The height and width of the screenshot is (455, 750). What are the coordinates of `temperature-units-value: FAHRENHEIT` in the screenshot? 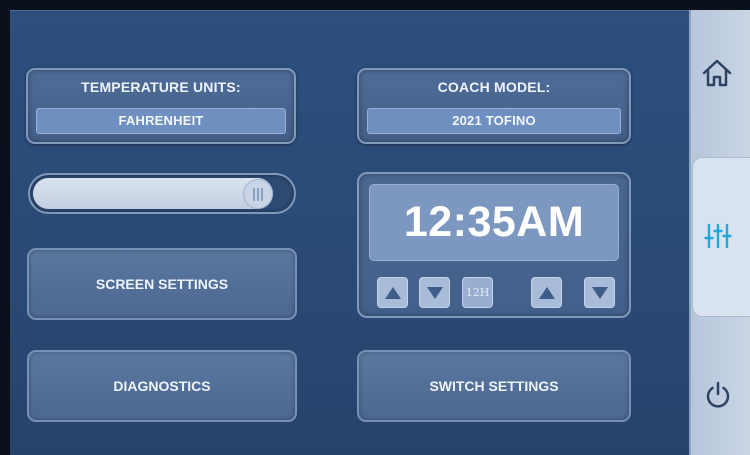 It's located at (161, 121).